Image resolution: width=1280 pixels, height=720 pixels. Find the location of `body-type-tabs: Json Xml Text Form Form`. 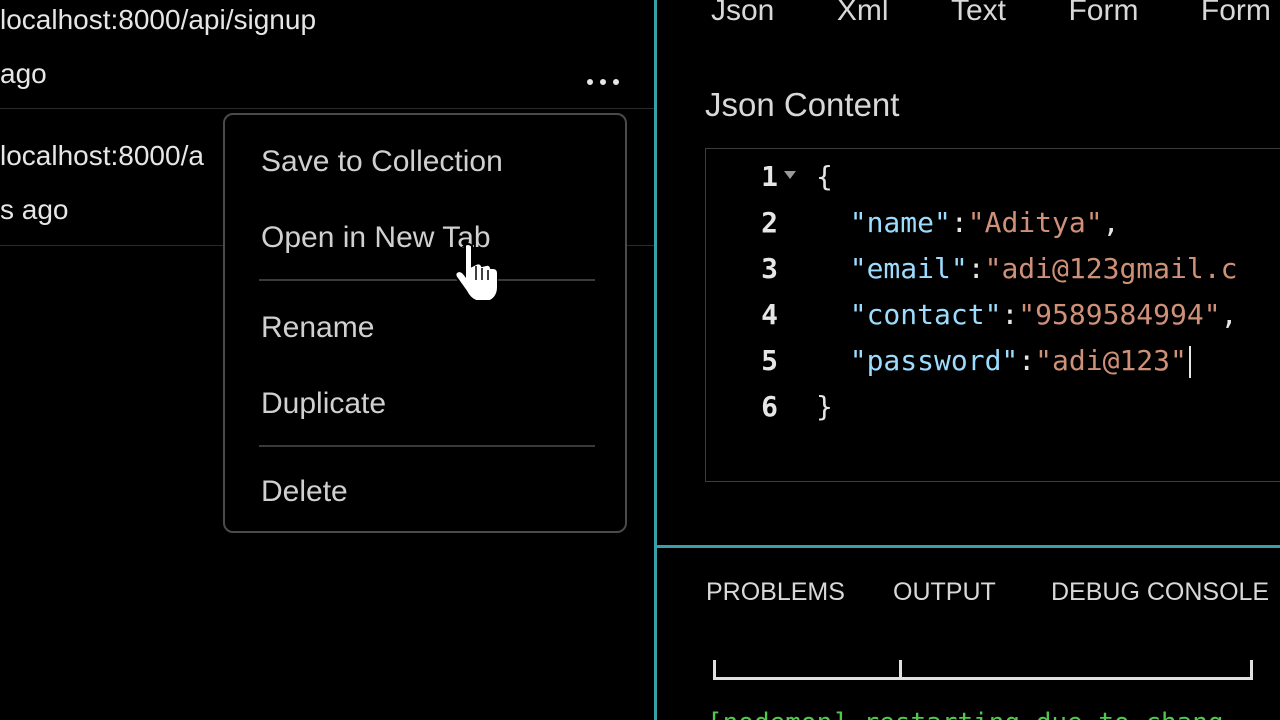

body-type-tabs: Json Xml Text Form Form is located at coordinates (995, 17).